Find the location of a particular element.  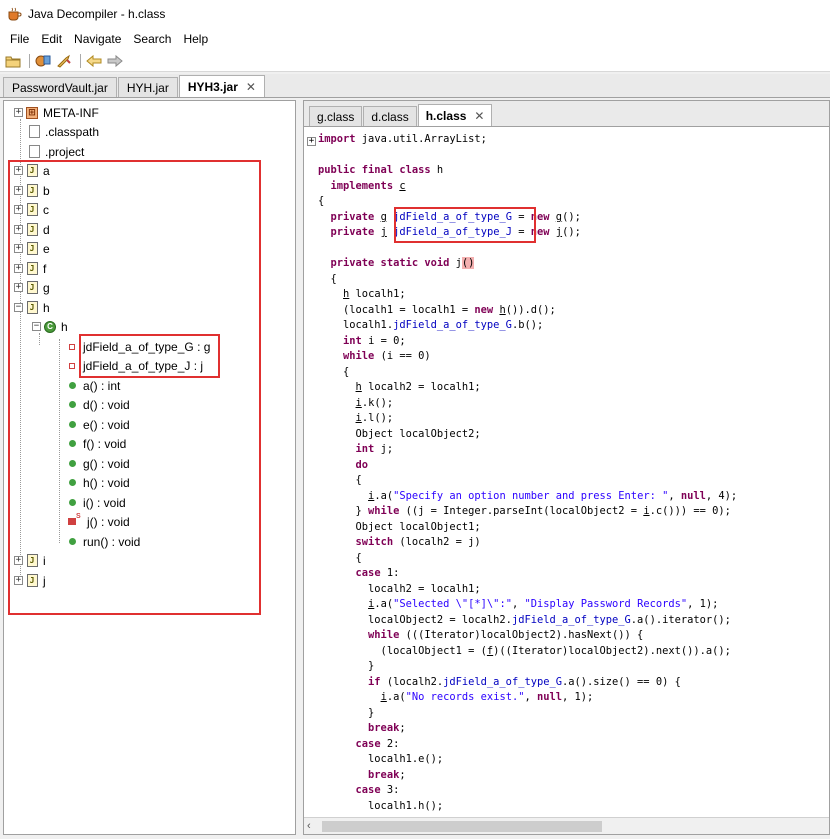

tab-passwordvault-jar: PasswordVault.jar is located at coordinates (60, 87).